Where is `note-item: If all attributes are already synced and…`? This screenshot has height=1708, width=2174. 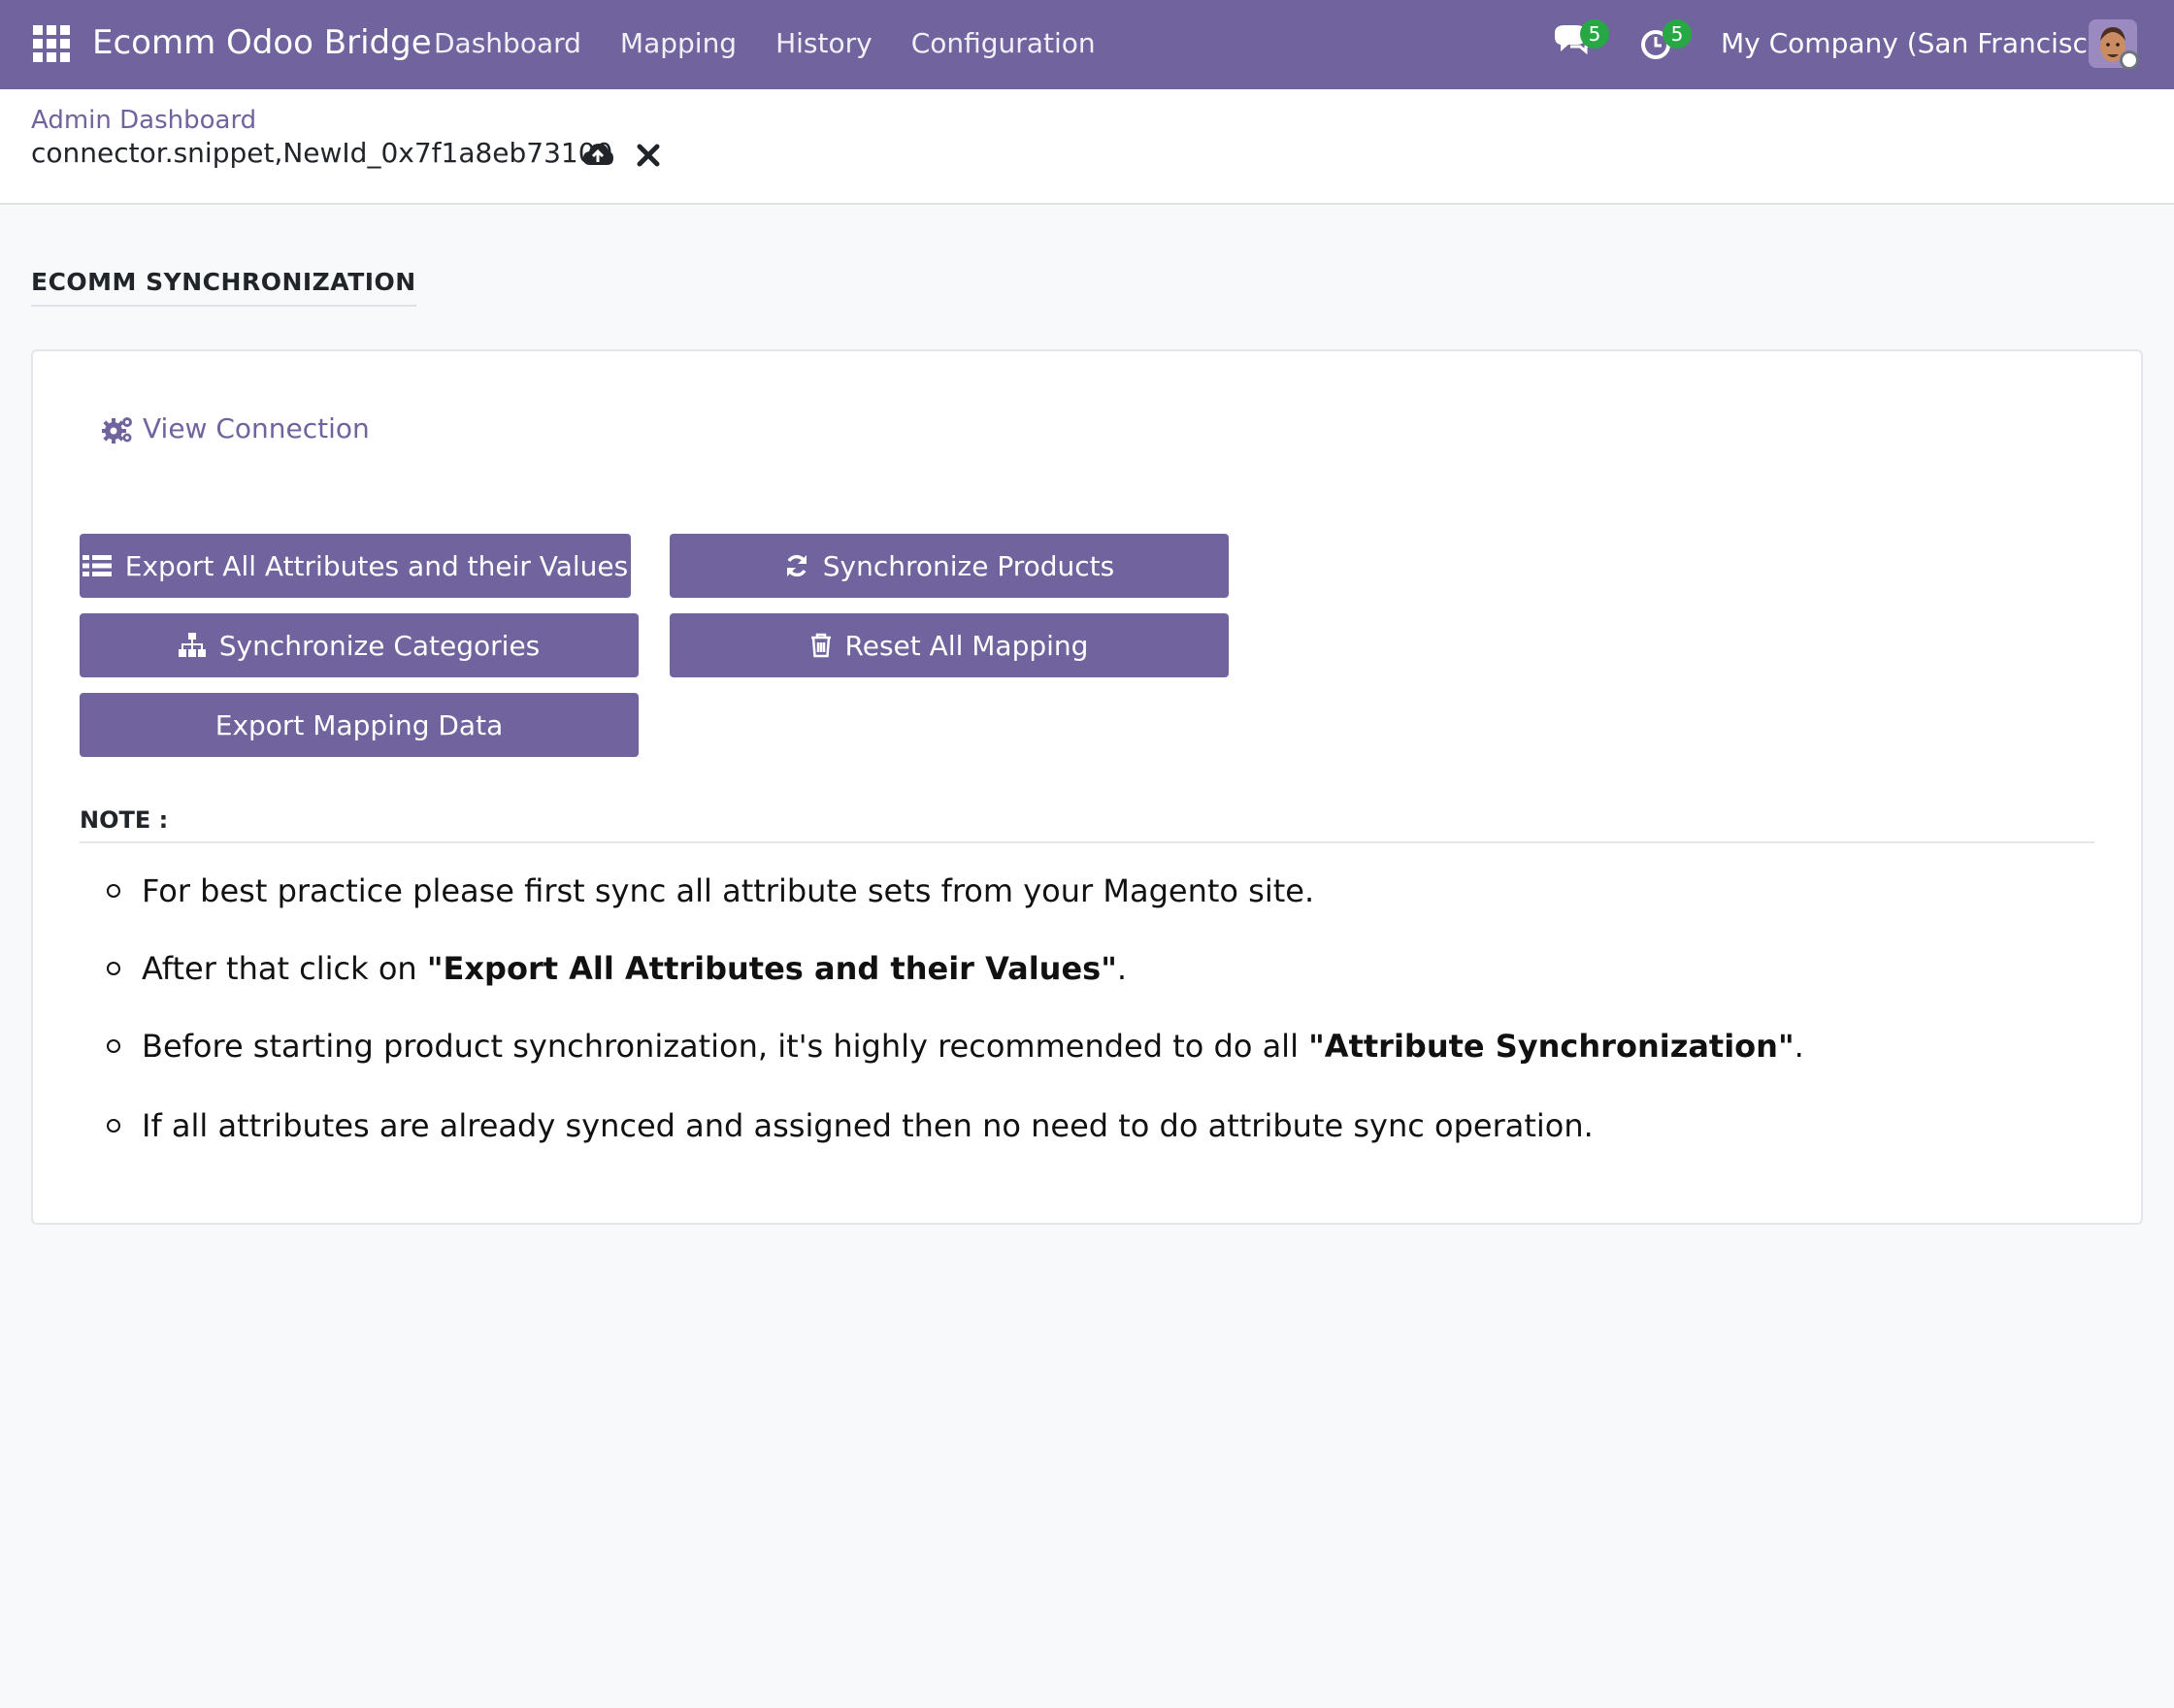 note-item: If all attributes are already synced and… is located at coordinates (868, 1125).